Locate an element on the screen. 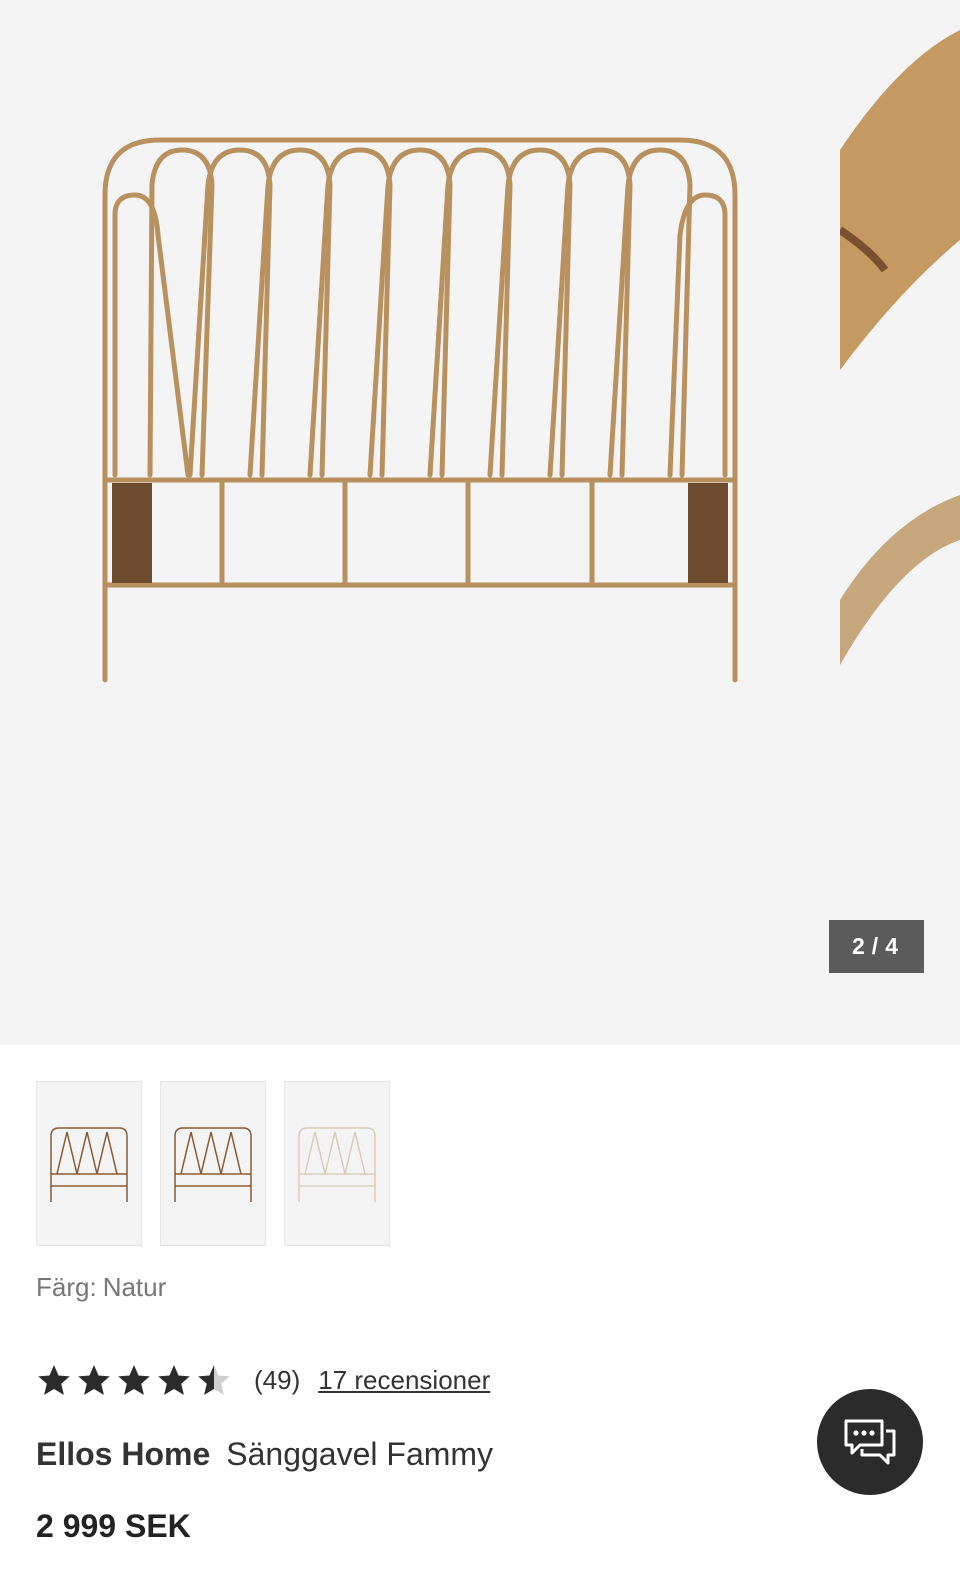 This screenshot has height=1586, width=960. next-product-image-peek is located at coordinates (900, 350).